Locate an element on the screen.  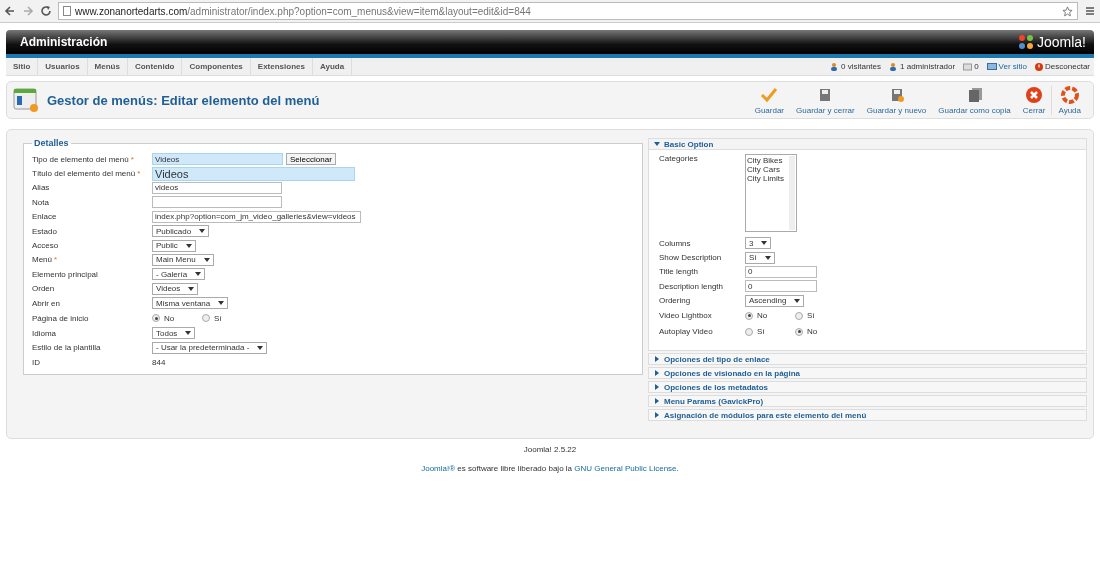
dropdown: Public is located at coordinates (174, 245).